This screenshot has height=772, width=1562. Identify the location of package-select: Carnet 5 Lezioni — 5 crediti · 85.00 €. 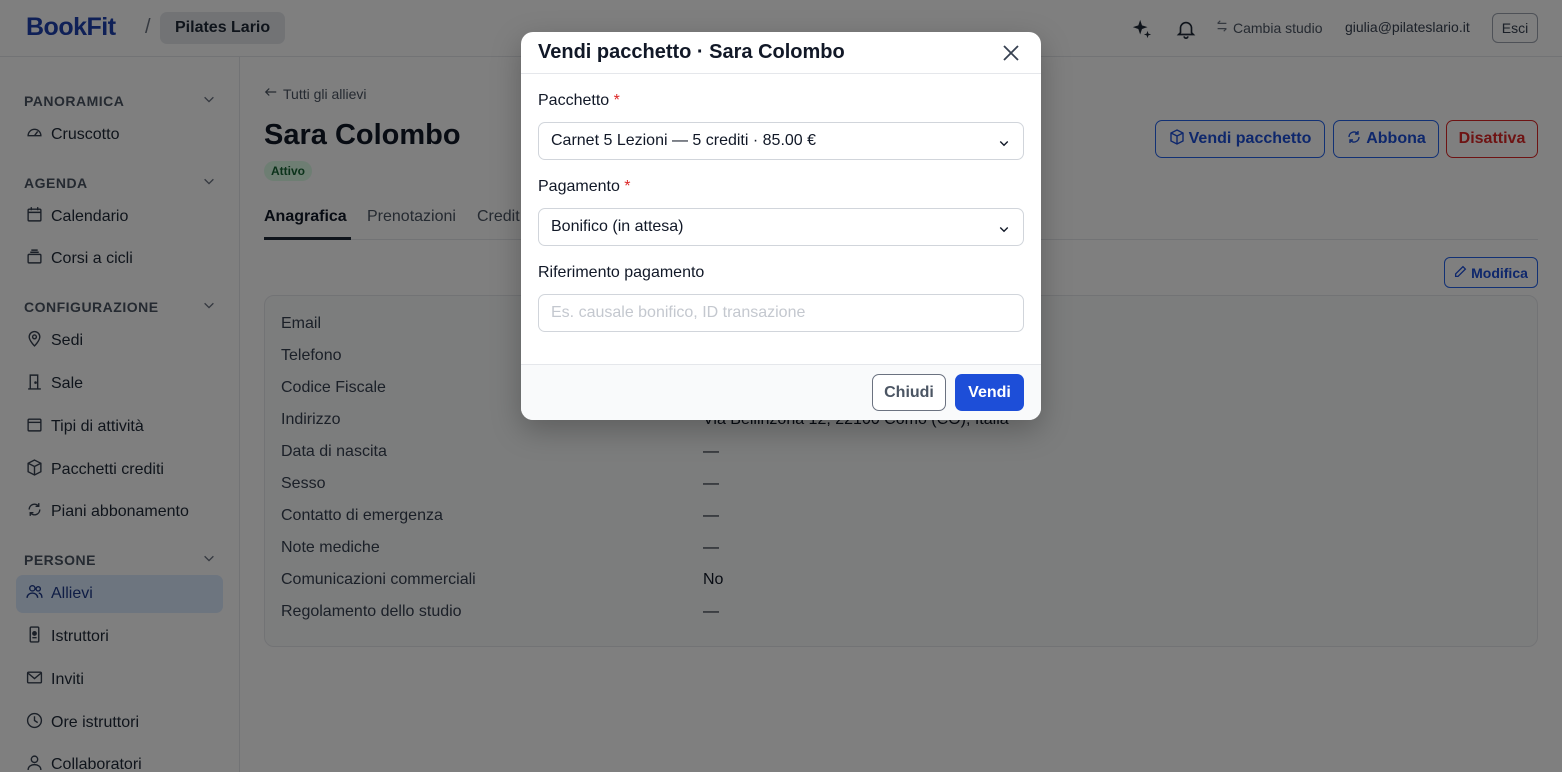
(781, 141).